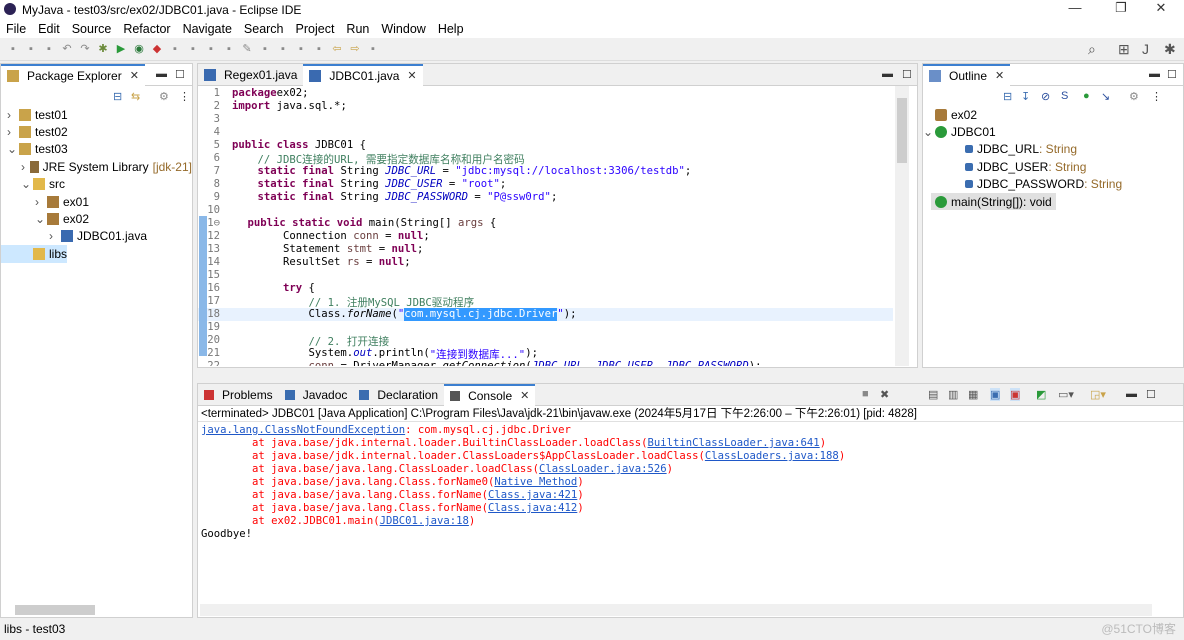 The width and height of the screenshot is (1184, 640). Describe the element at coordinates (238, 395) in the screenshot. I see `tab-problems: Problems` at that location.